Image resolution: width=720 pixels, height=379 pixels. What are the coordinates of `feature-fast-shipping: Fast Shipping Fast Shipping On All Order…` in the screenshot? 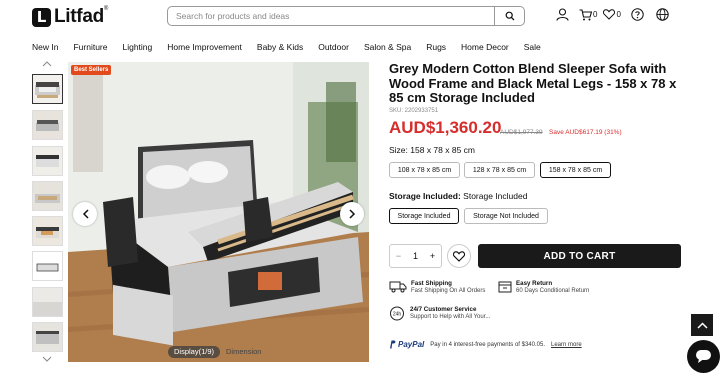 It's located at (437, 287).